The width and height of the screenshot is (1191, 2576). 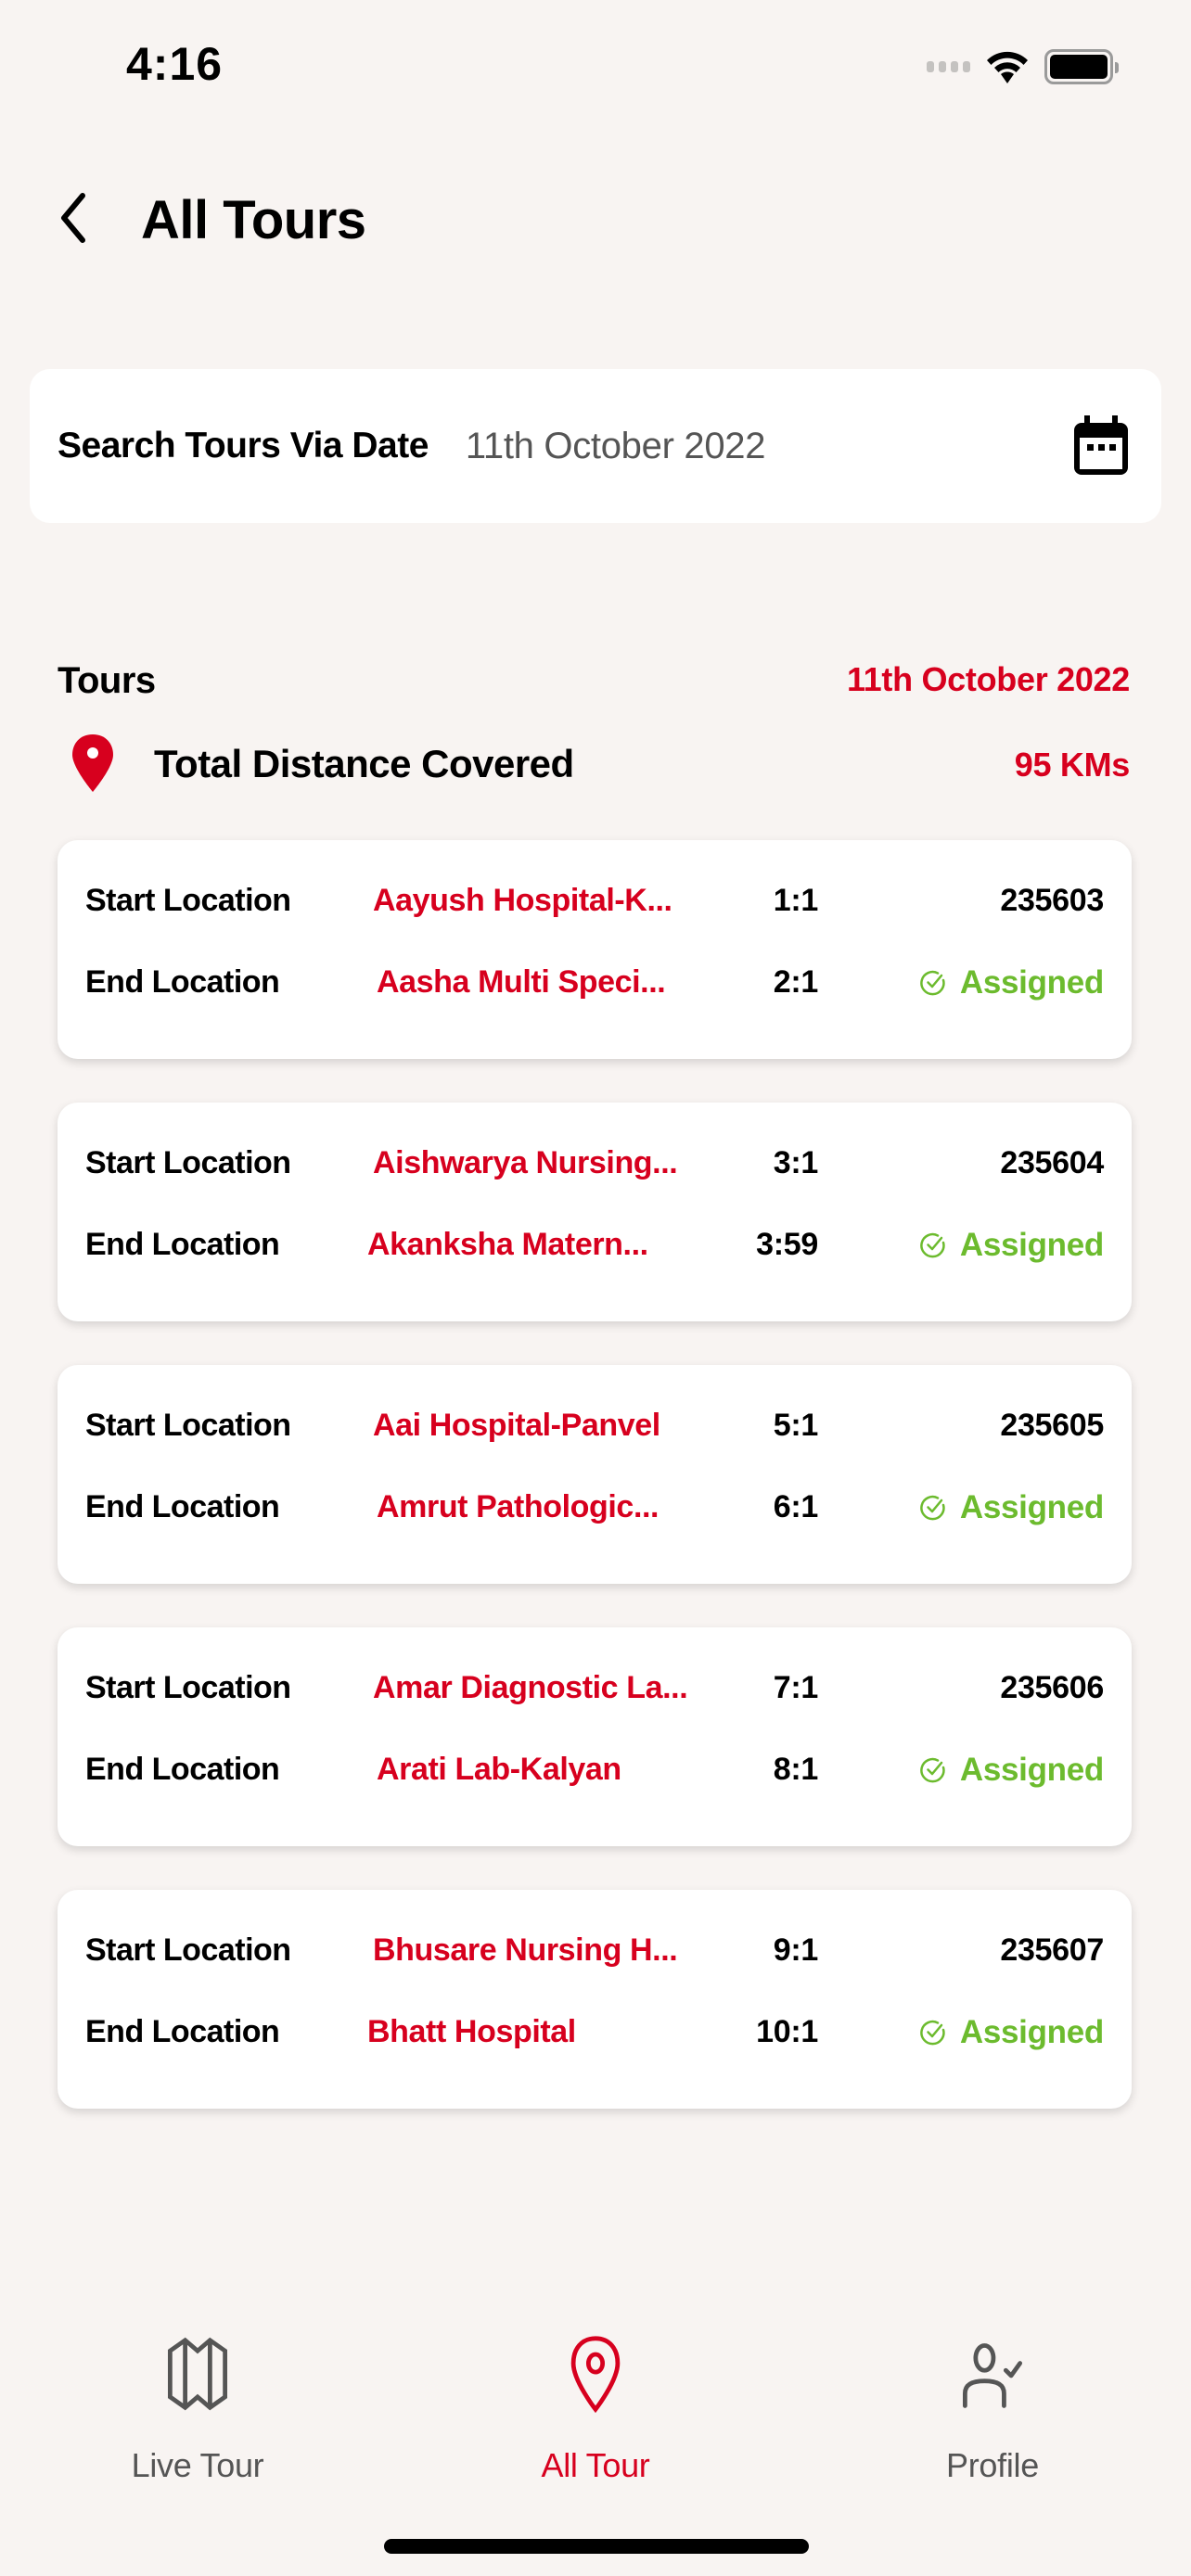 I want to click on tours-heading: Tours, so click(x=107, y=680).